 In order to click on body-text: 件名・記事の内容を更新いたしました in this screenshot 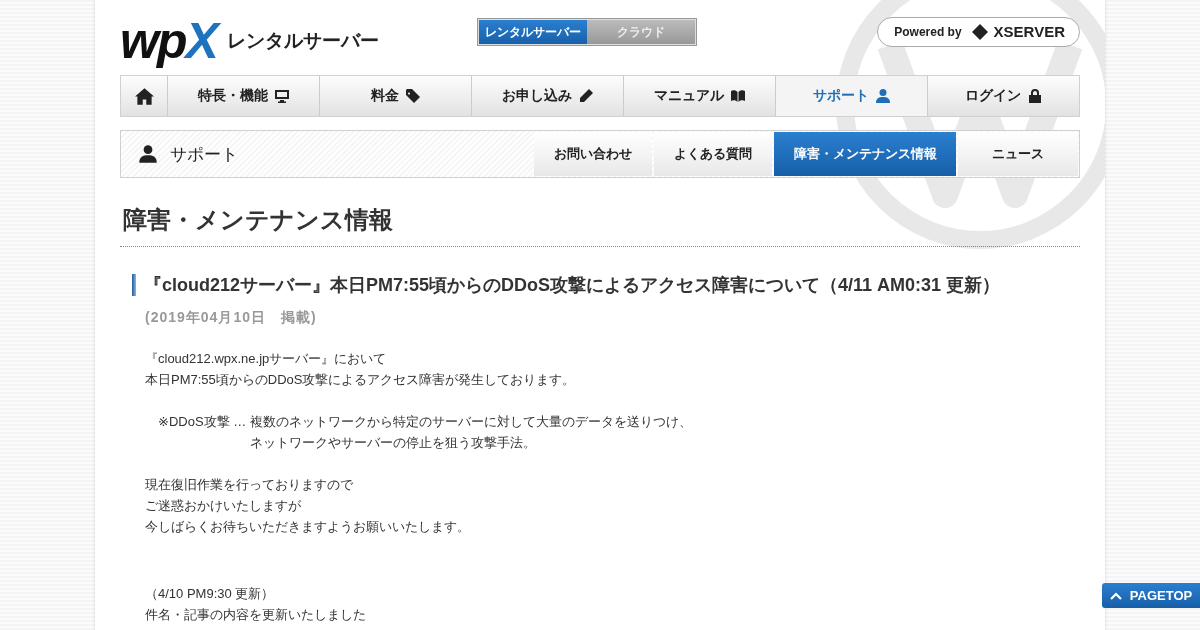, I will do `click(256, 615)`.